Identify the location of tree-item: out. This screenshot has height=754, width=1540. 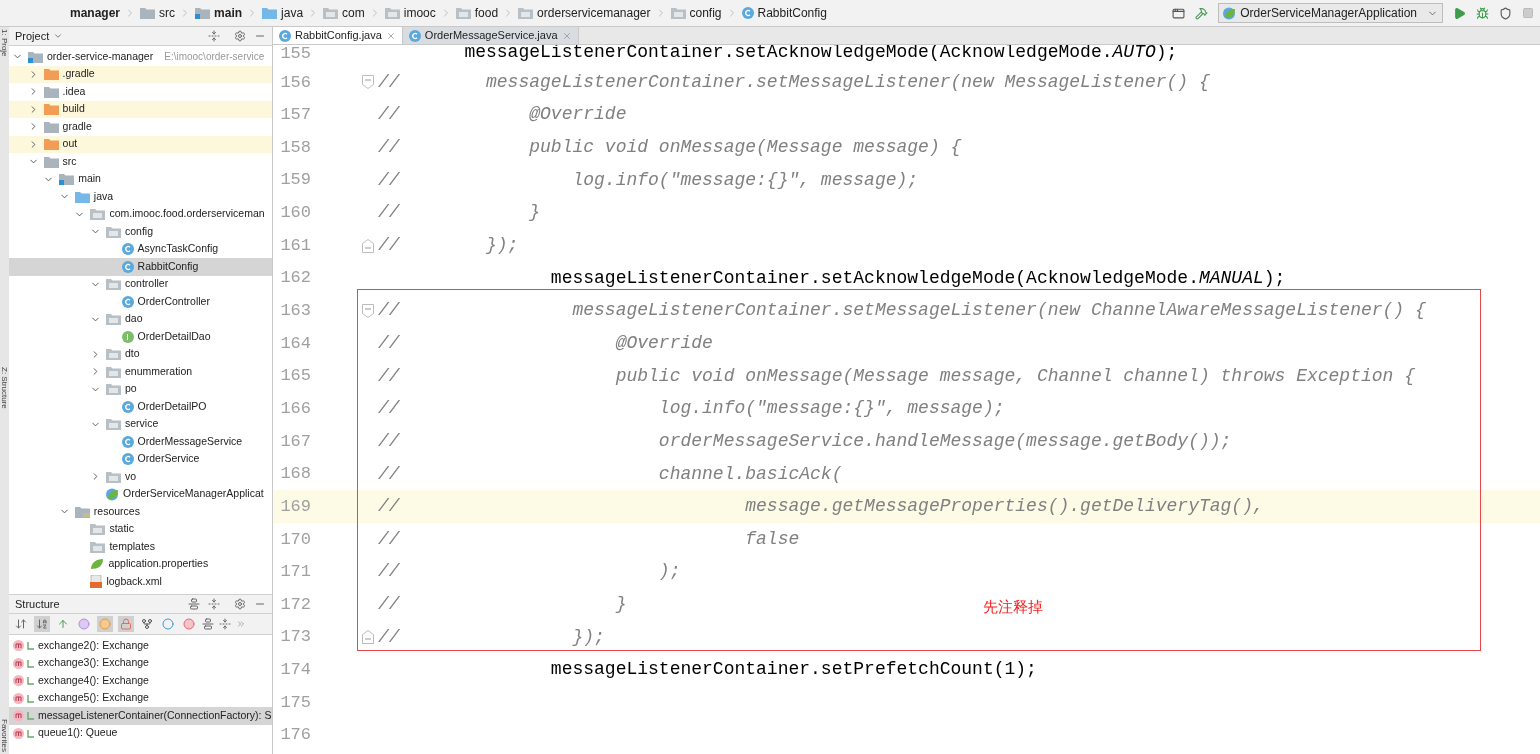
(140, 144).